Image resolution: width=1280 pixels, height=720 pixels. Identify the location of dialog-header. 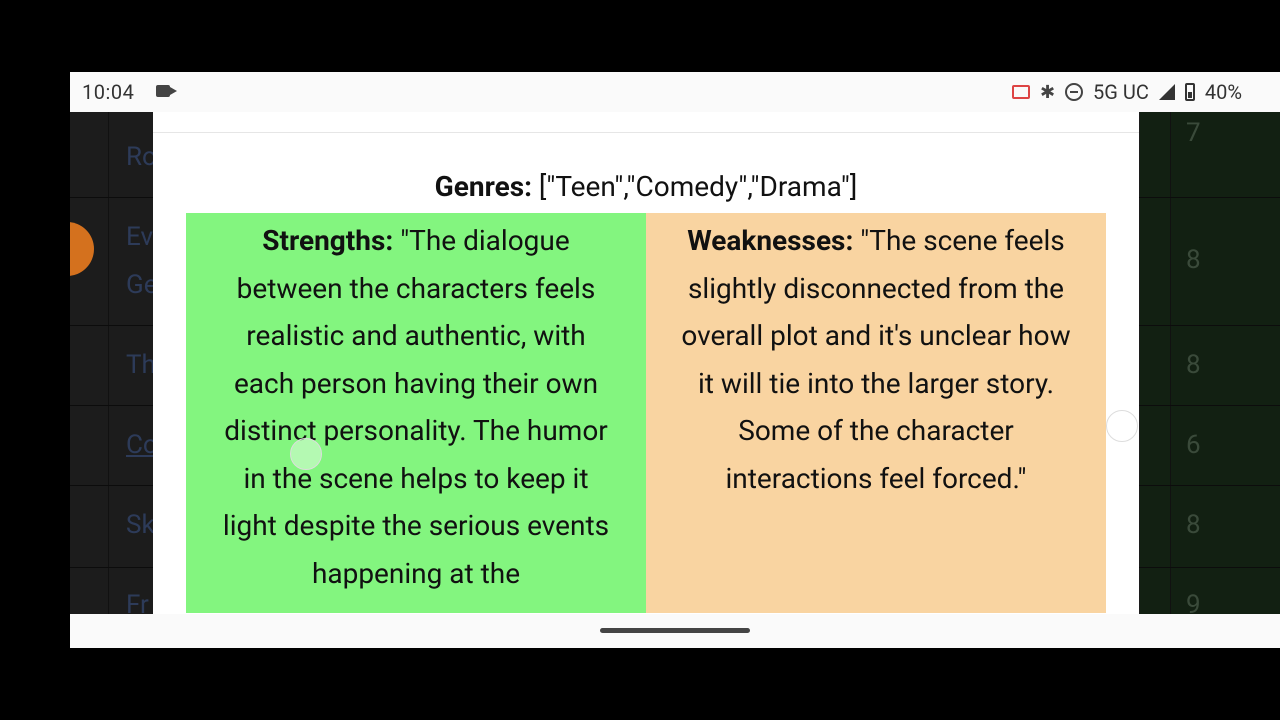
(646, 122).